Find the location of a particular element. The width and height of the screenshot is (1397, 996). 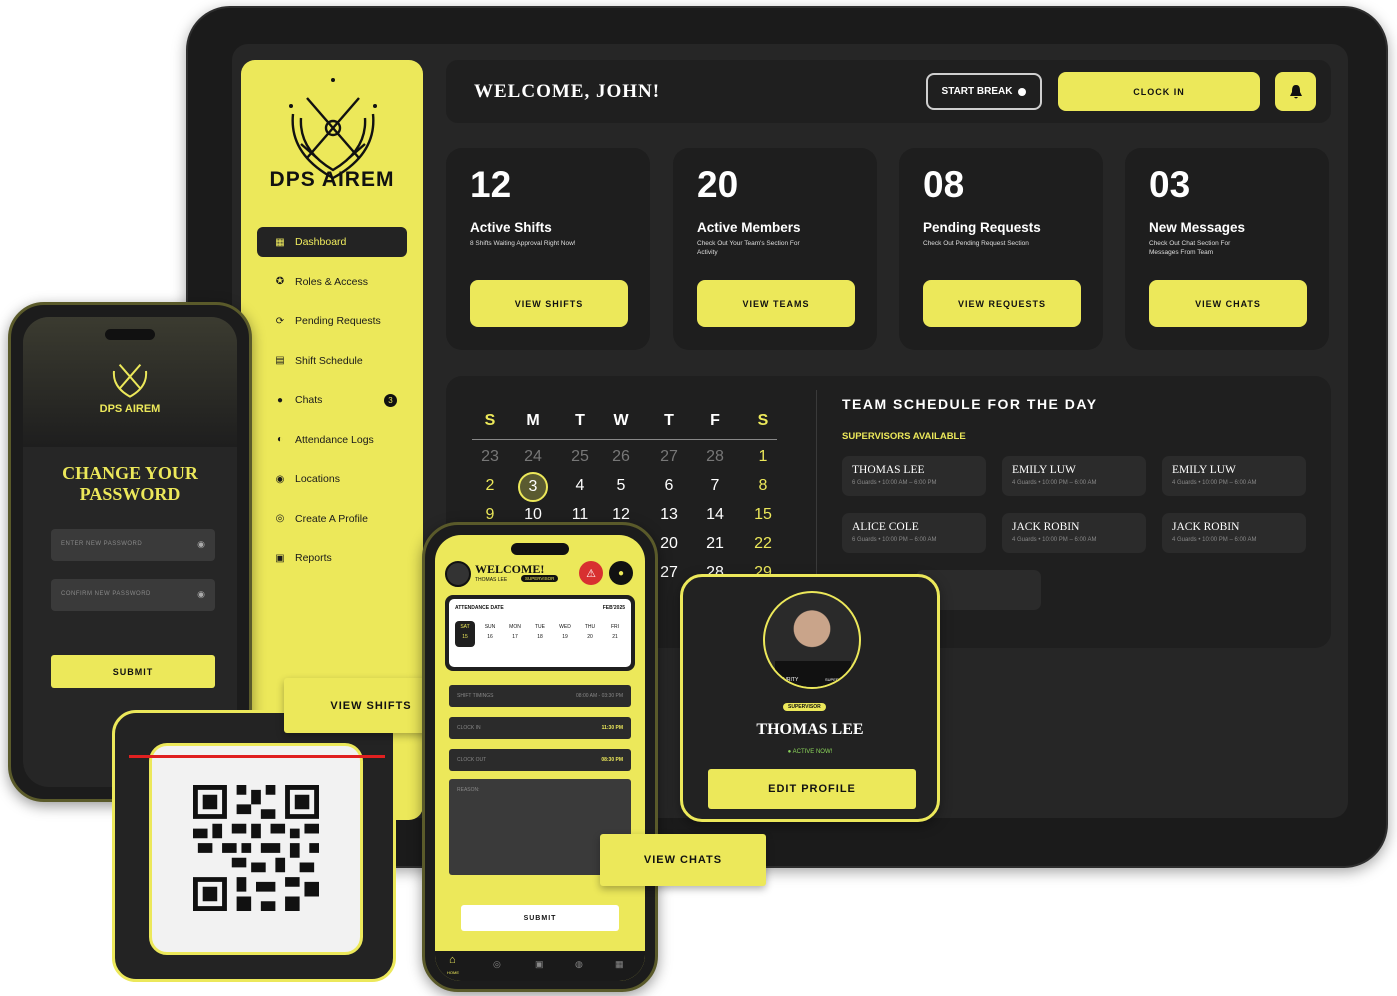

schedule-icon: ▣ is located at coordinates (539, 964).